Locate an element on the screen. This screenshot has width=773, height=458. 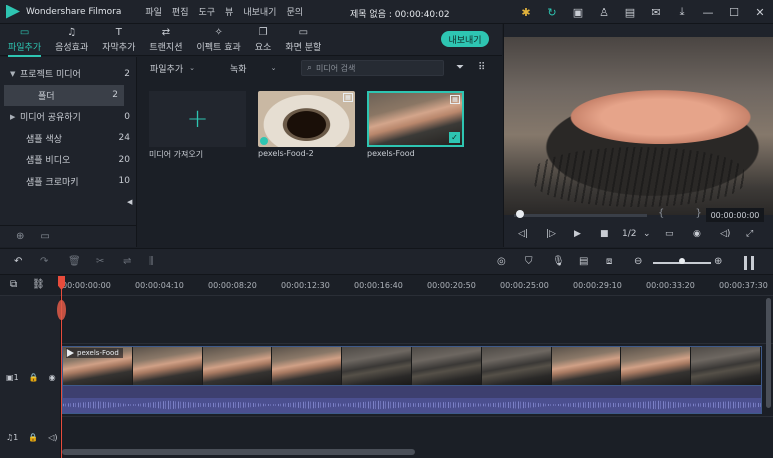
scrubber-knob is located at coordinates (520, 214).